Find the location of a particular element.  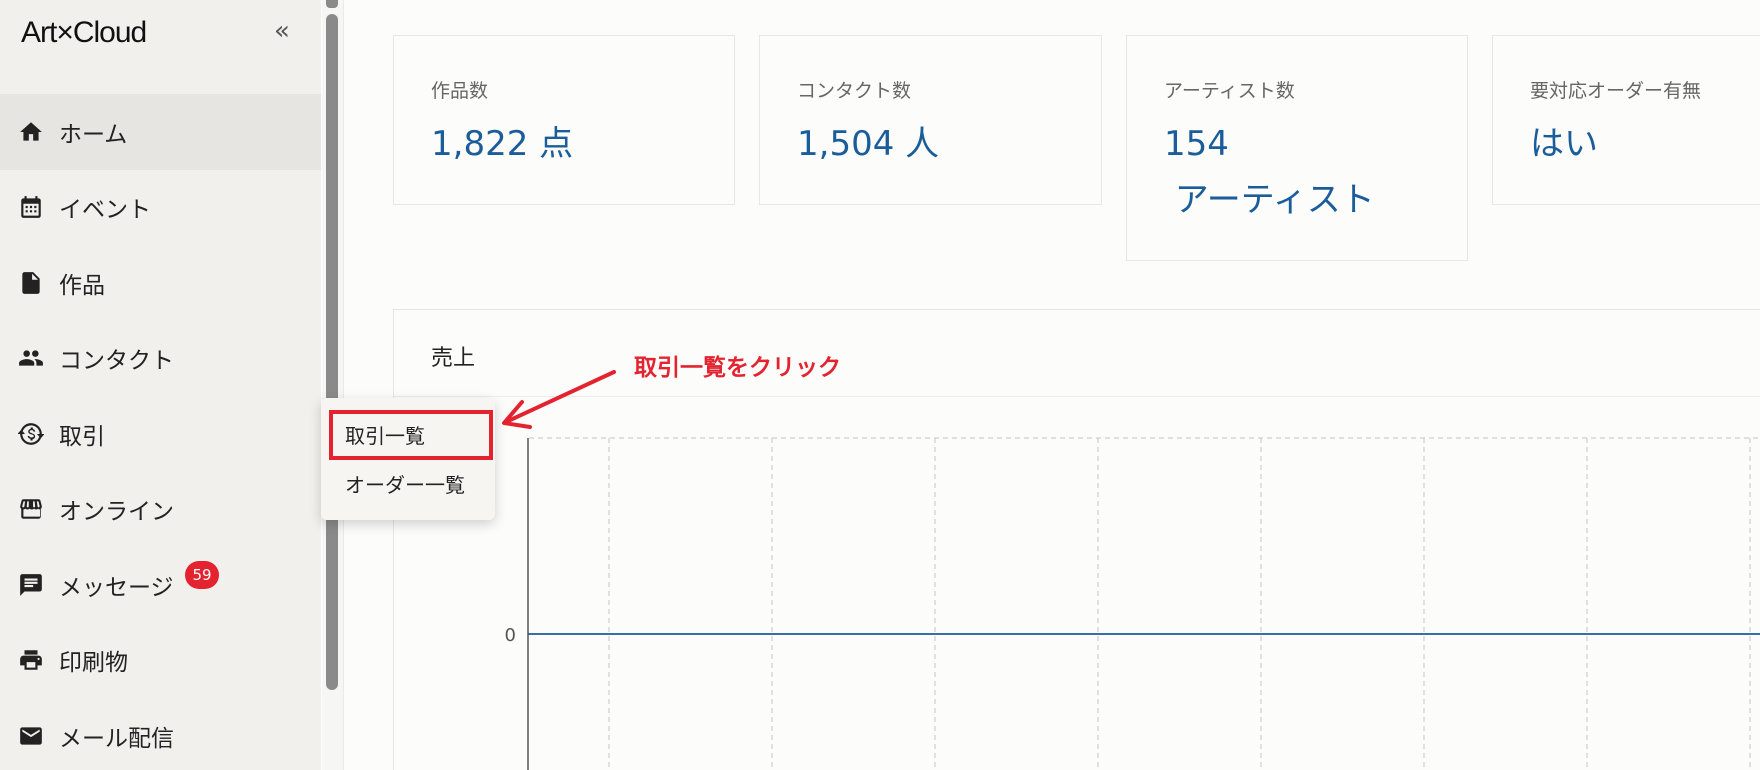

stat-value: 1,822 点 is located at coordinates (502, 144).